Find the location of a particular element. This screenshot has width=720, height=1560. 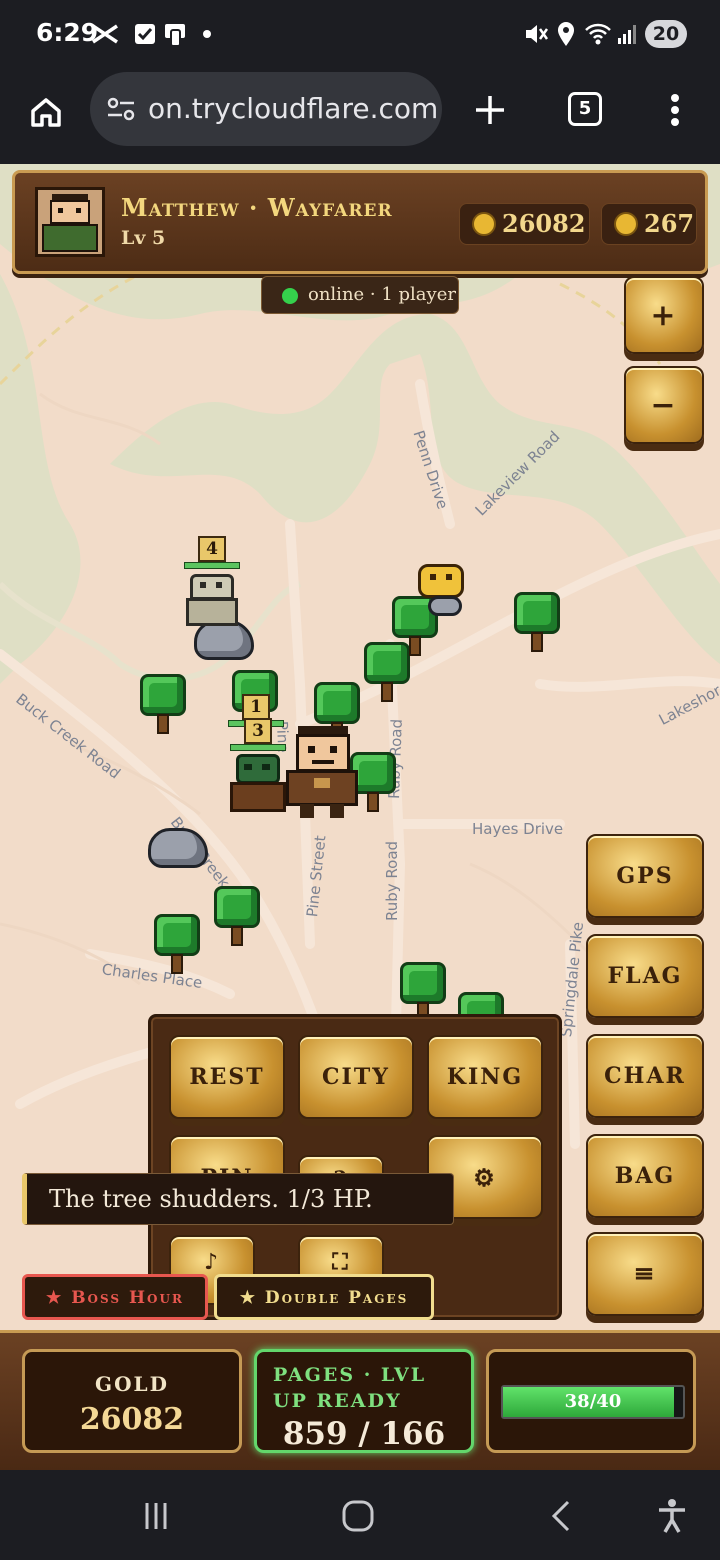

player-panel: Matthew · Wayfarer Lv 5 26082 267 is located at coordinates (360, 222).